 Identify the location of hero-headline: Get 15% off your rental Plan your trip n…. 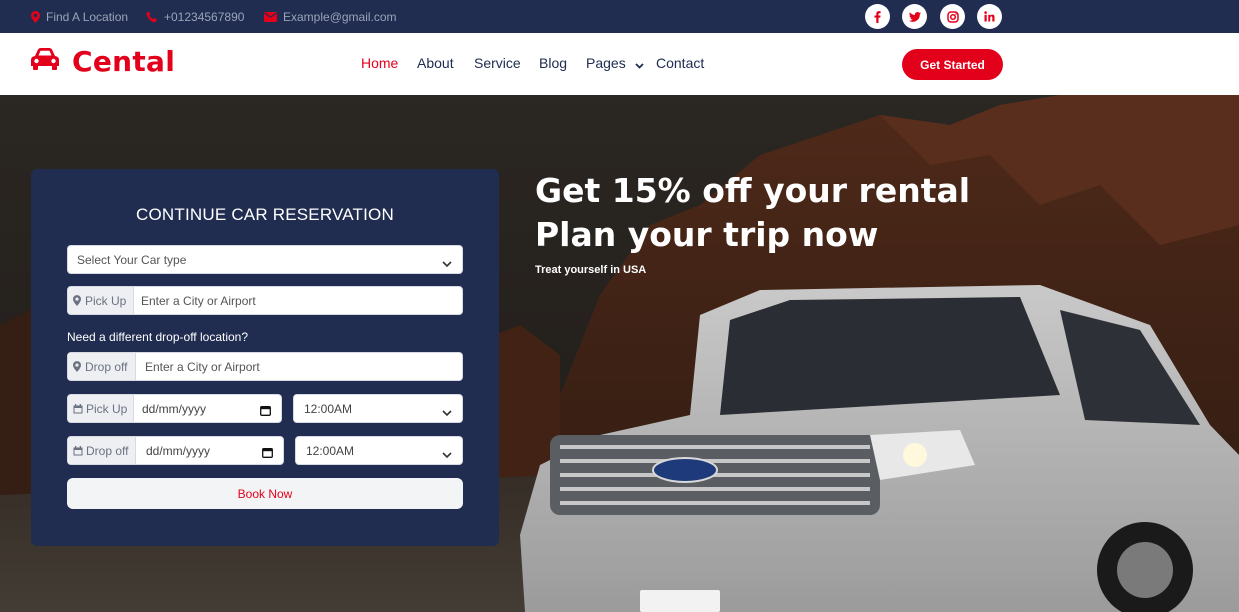
(752, 213).